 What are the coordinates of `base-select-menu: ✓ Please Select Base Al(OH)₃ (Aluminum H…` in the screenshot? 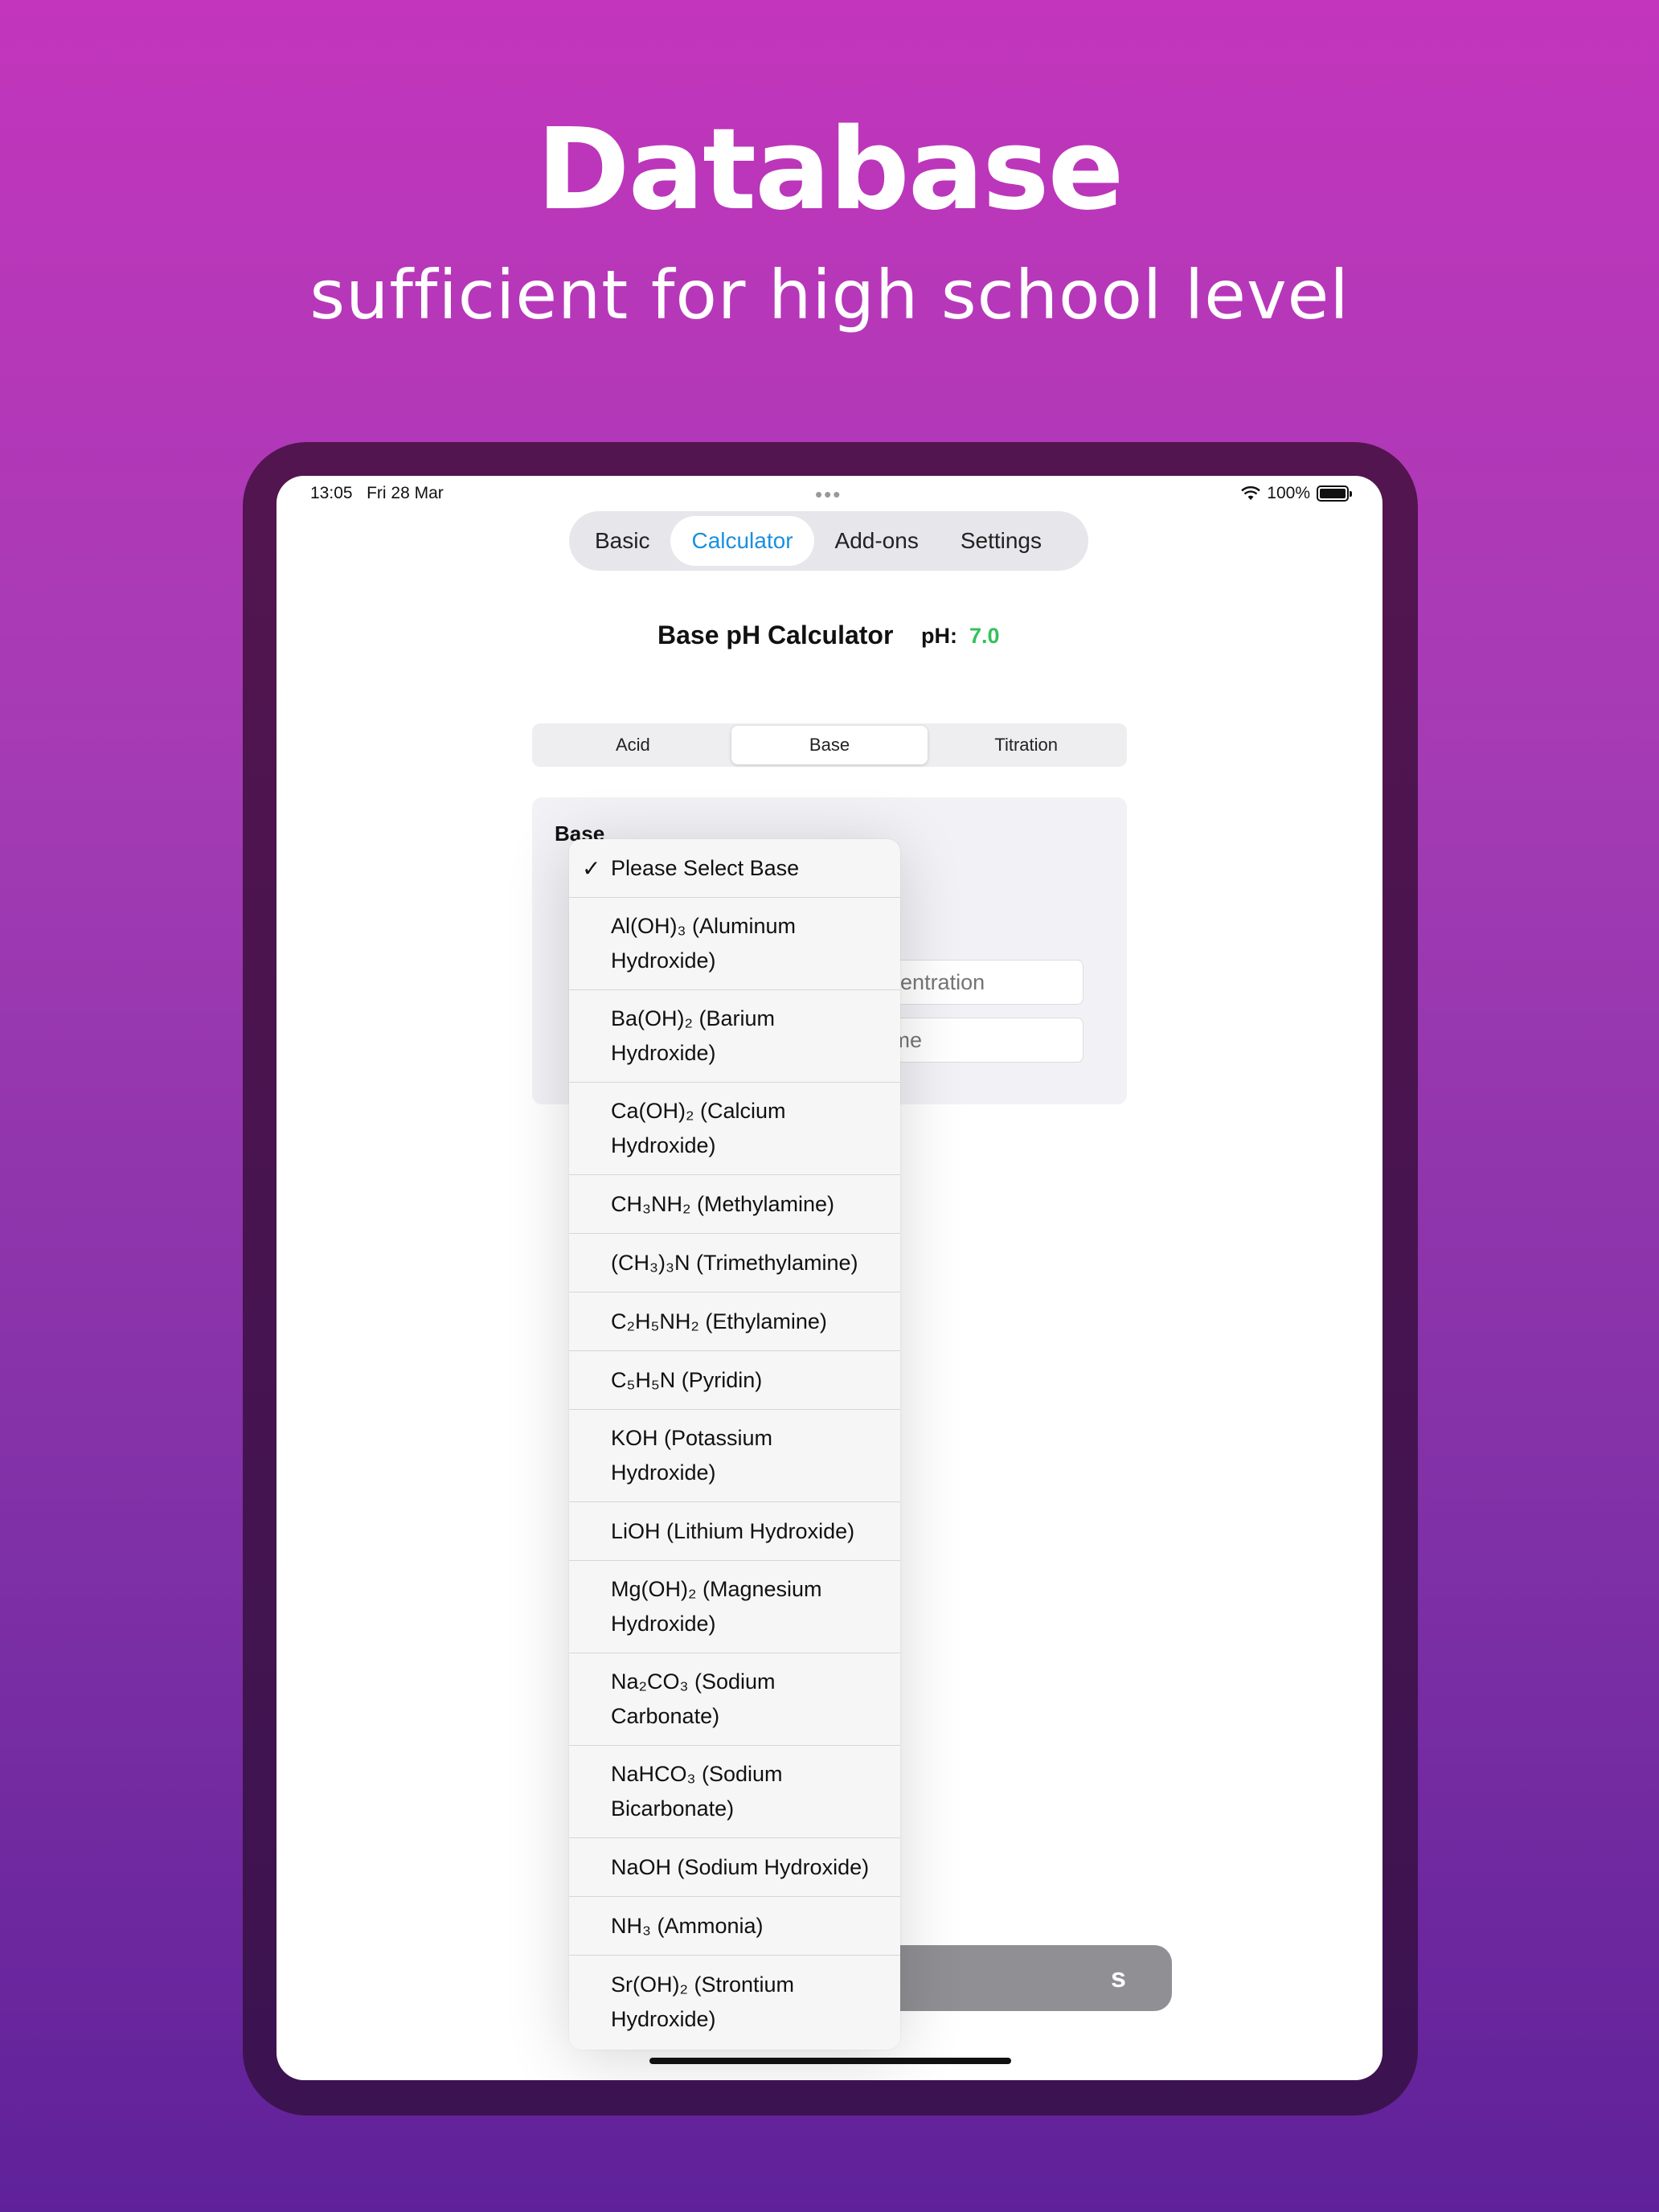 It's located at (734, 1444).